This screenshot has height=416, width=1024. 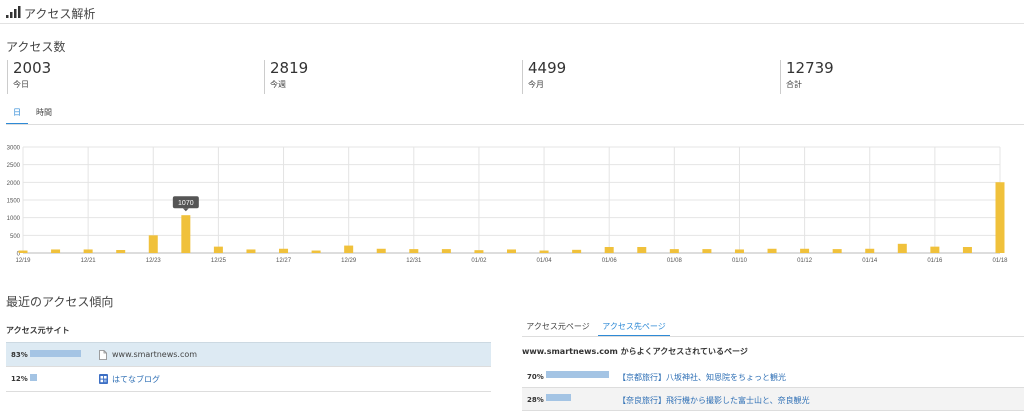 I want to click on document-icon, so click(x=103, y=355).